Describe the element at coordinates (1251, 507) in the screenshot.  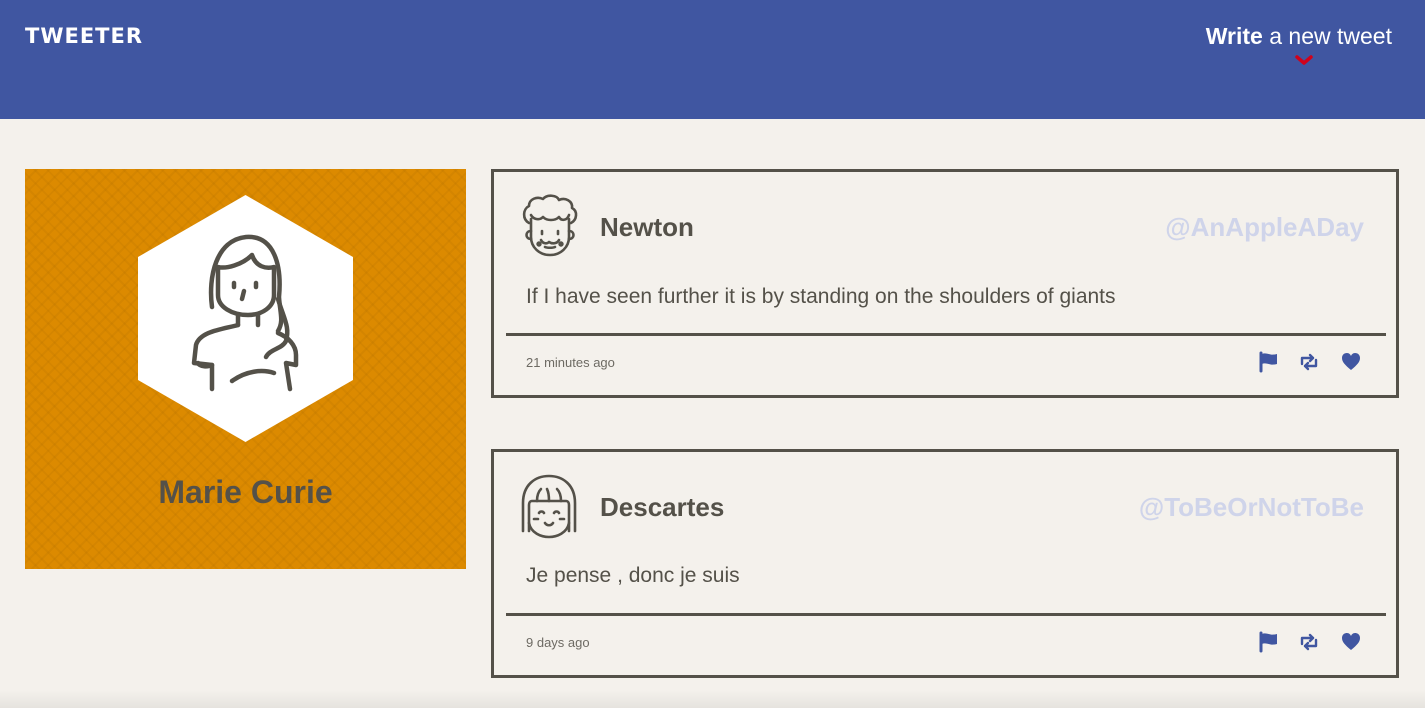
I see `tweet-author-handle: @ToBeOrNotToBe` at that location.